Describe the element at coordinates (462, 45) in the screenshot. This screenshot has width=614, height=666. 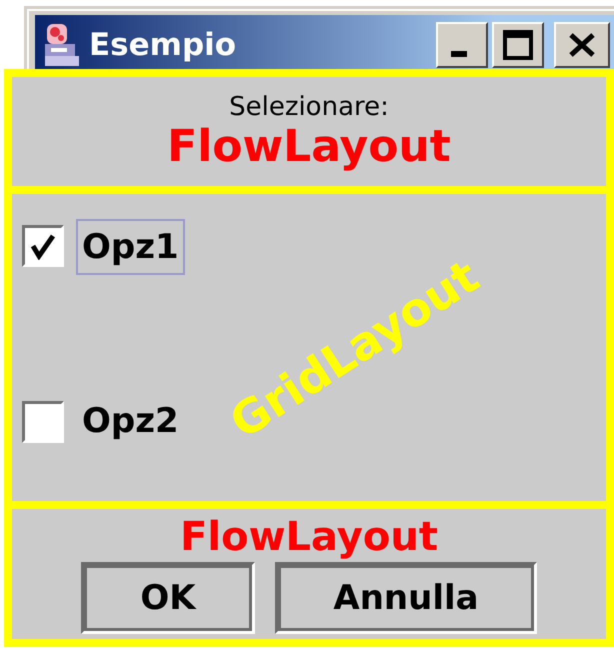
I see `minimize-button` at that location.